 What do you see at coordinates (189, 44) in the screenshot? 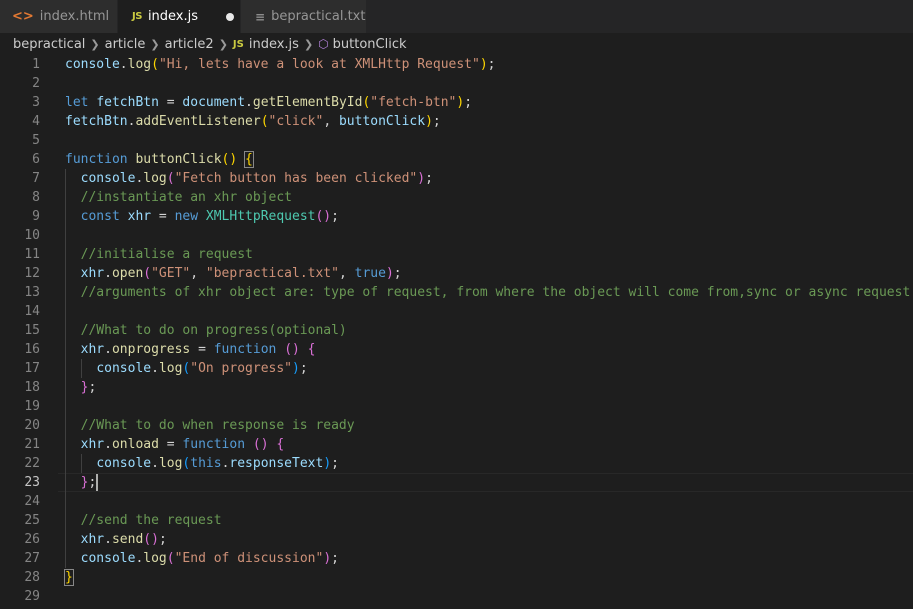
I see `breadcrumb-folder: article2` at bounding box center [189, 44].